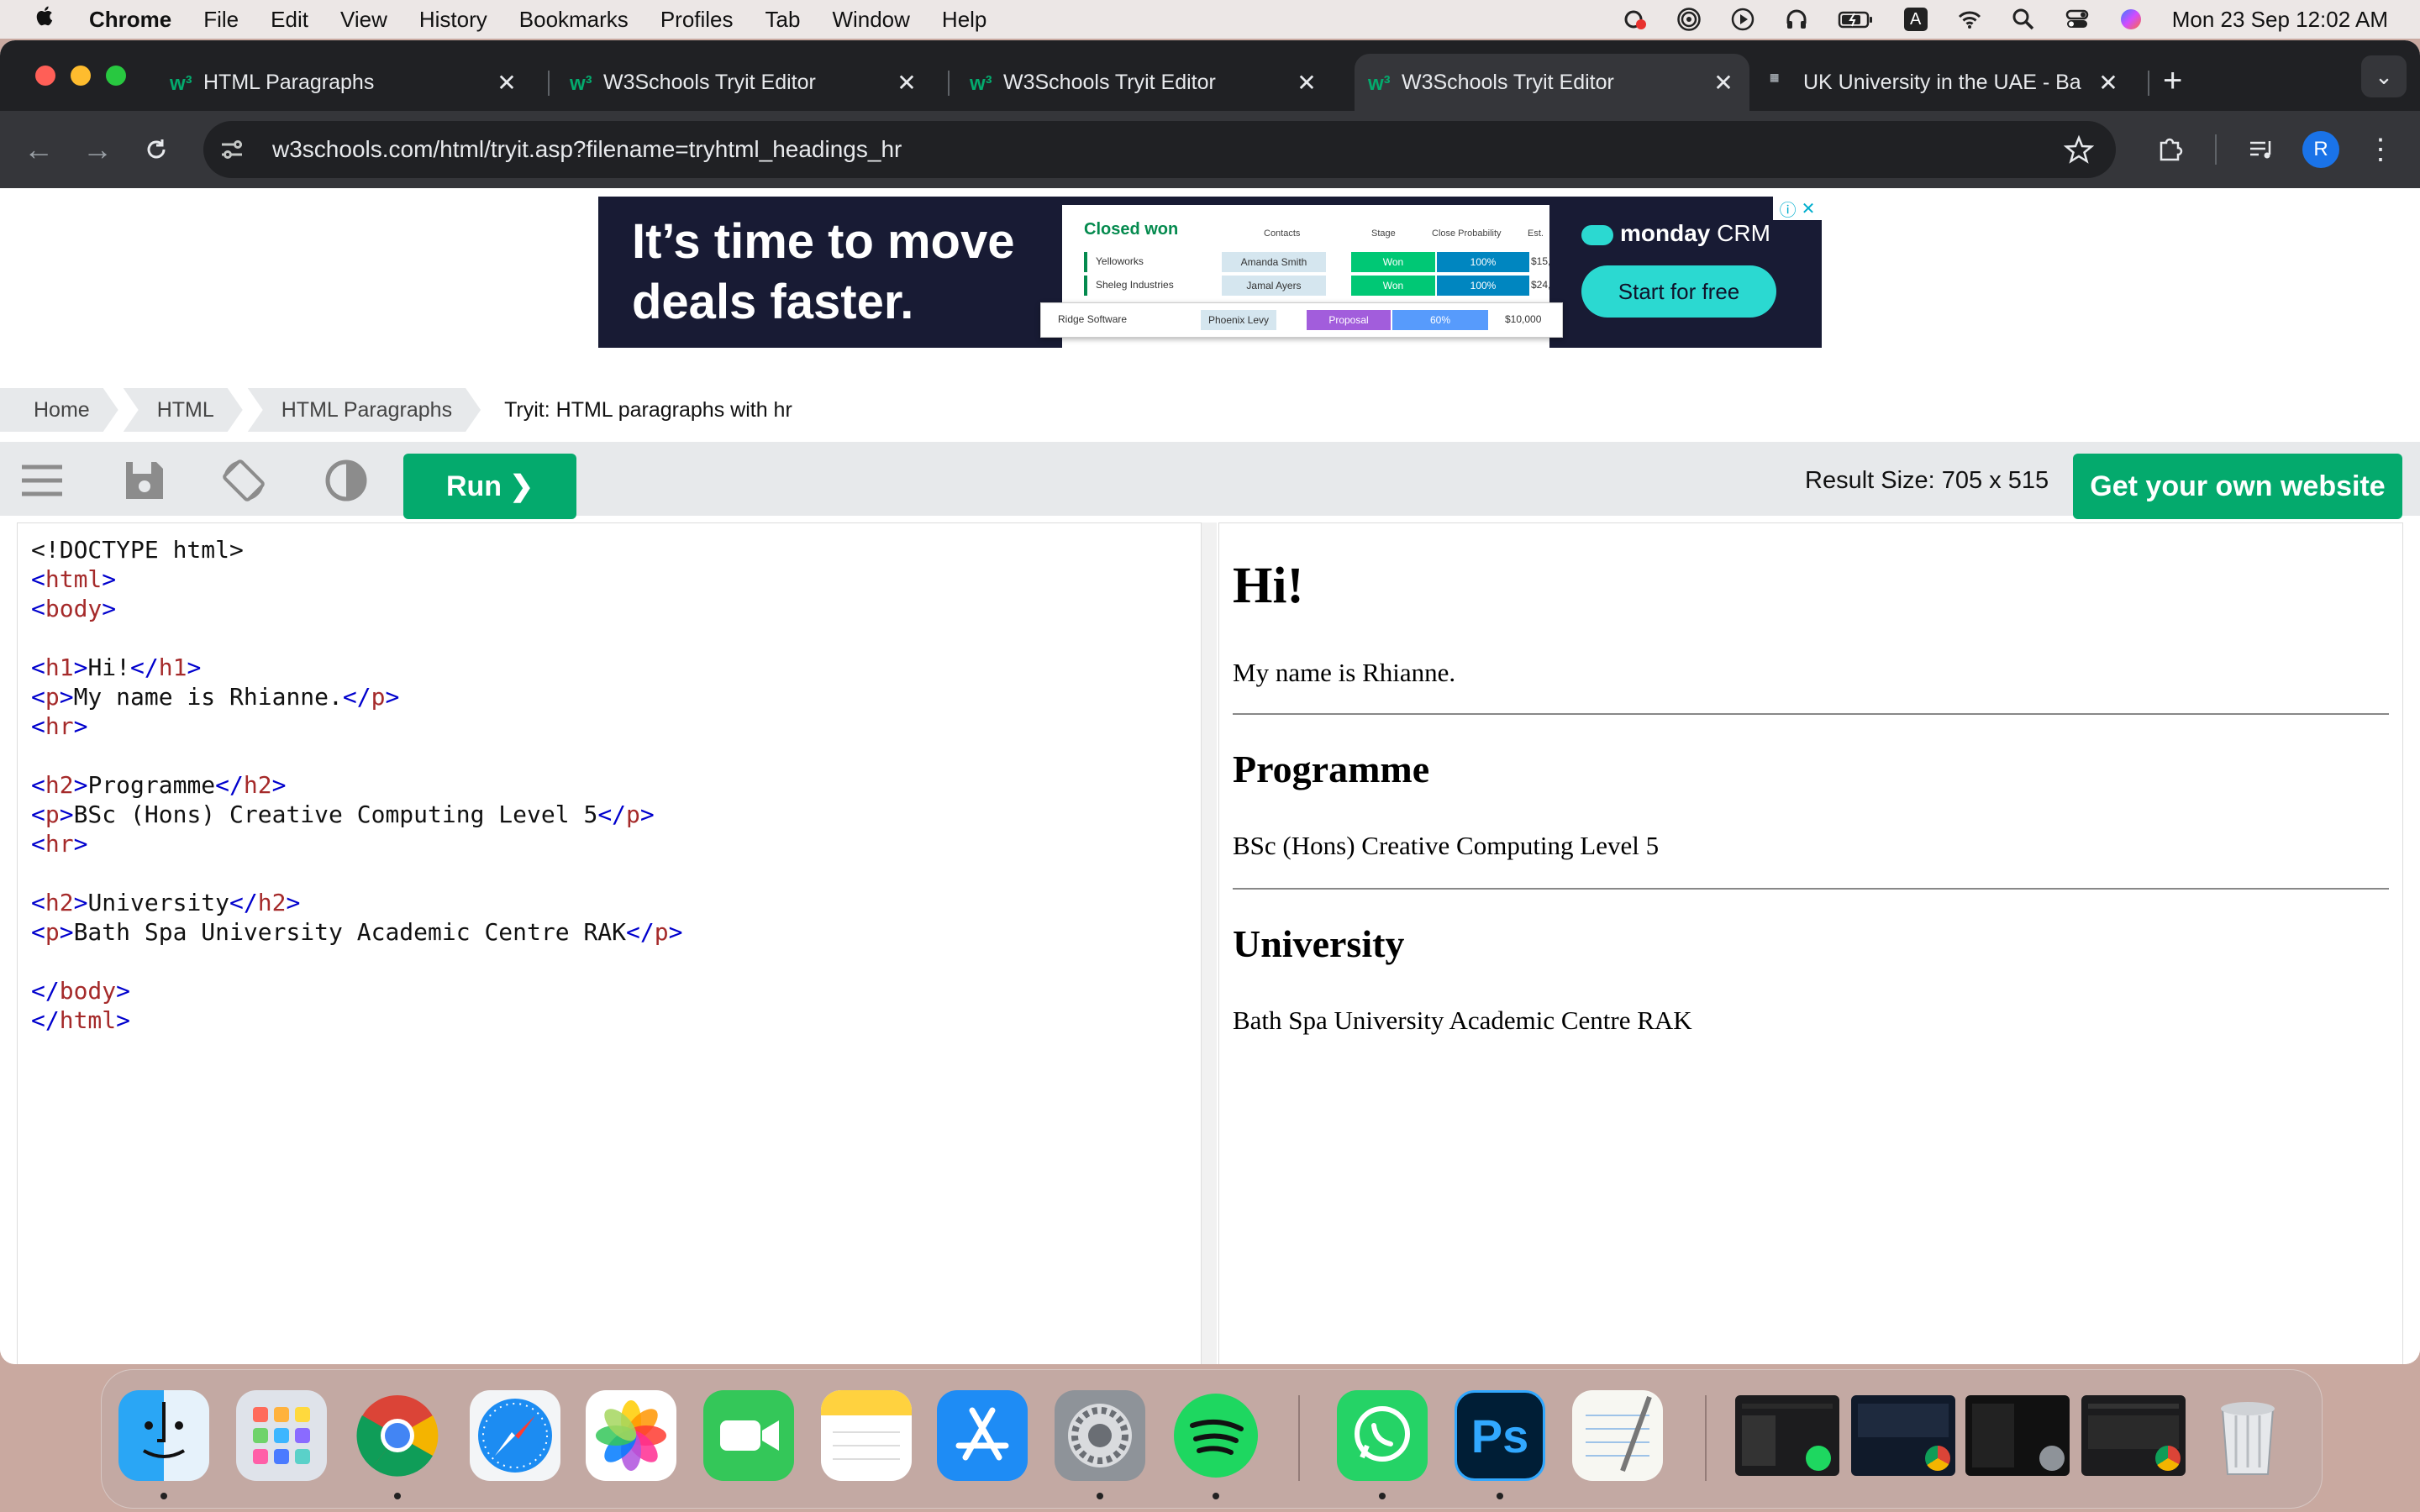  What do you see at coordinates (356, 902) in the screenshot?
I see `code-line: <h2>University</h2>` at bounding box center [356, 902].